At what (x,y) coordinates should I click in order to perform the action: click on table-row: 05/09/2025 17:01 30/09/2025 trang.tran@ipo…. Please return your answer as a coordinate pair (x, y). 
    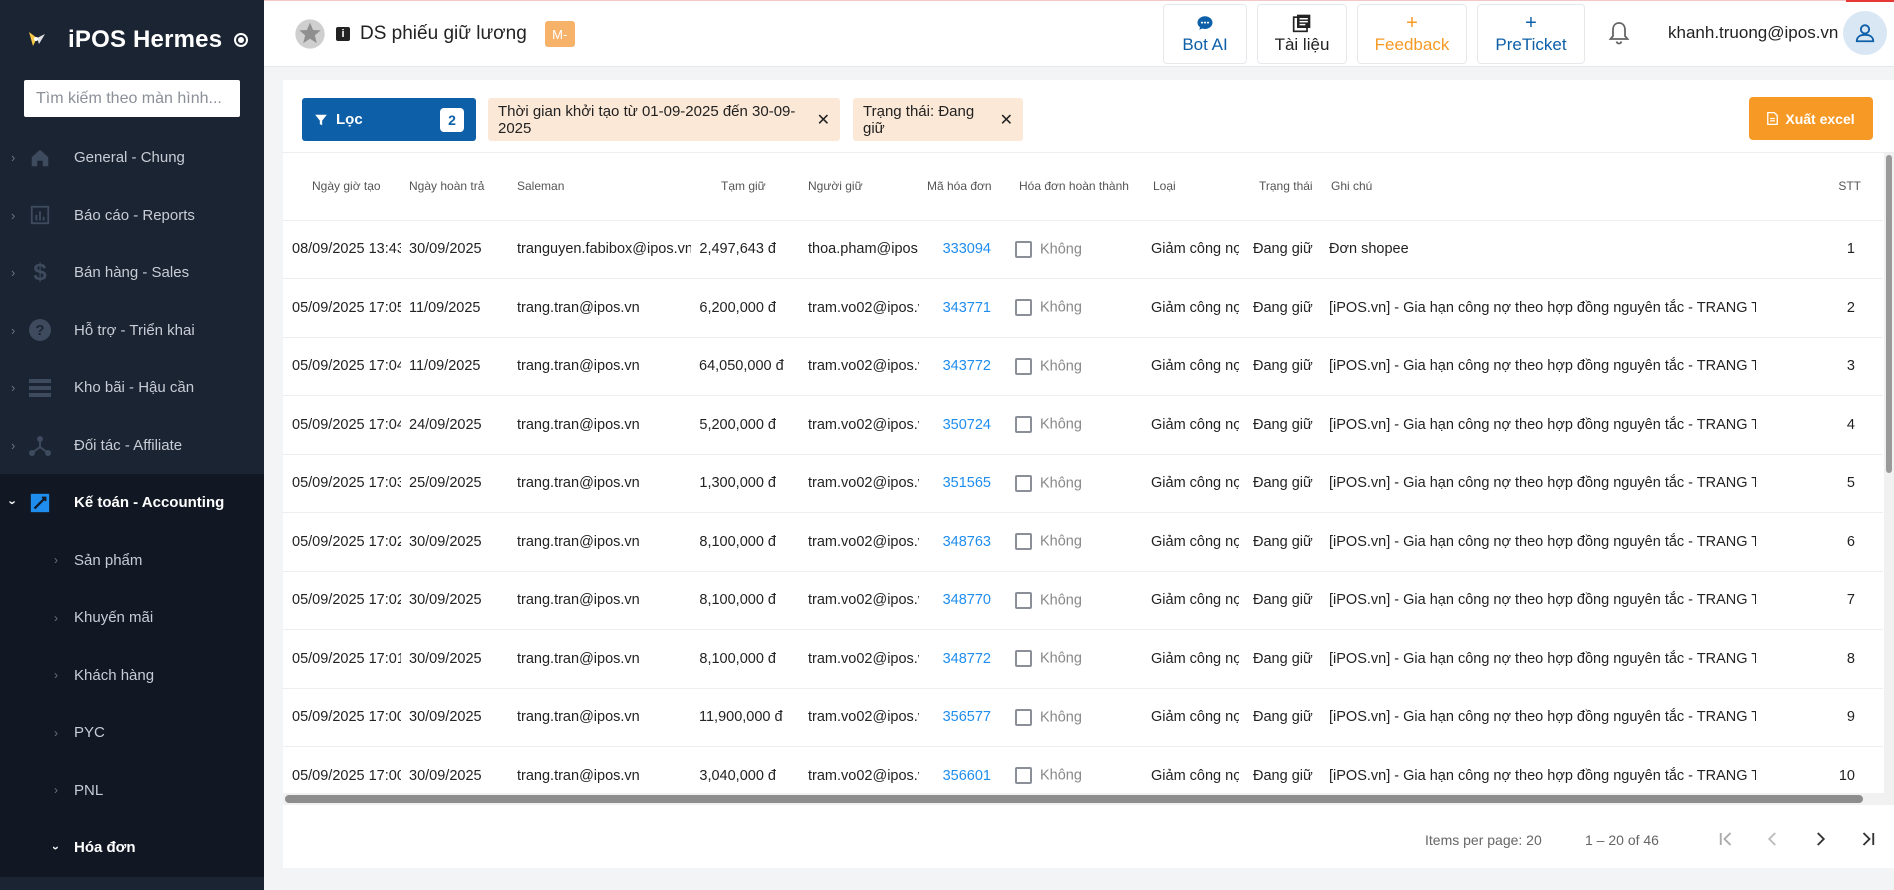
    Looking at the image, I should click on (1083, 659).